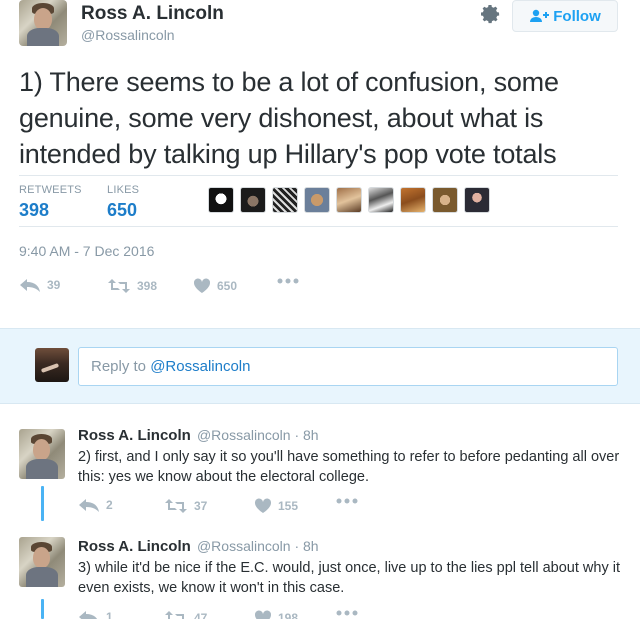 The image size is (640, 619). I want to click on gear-icon, so click(490, 14).